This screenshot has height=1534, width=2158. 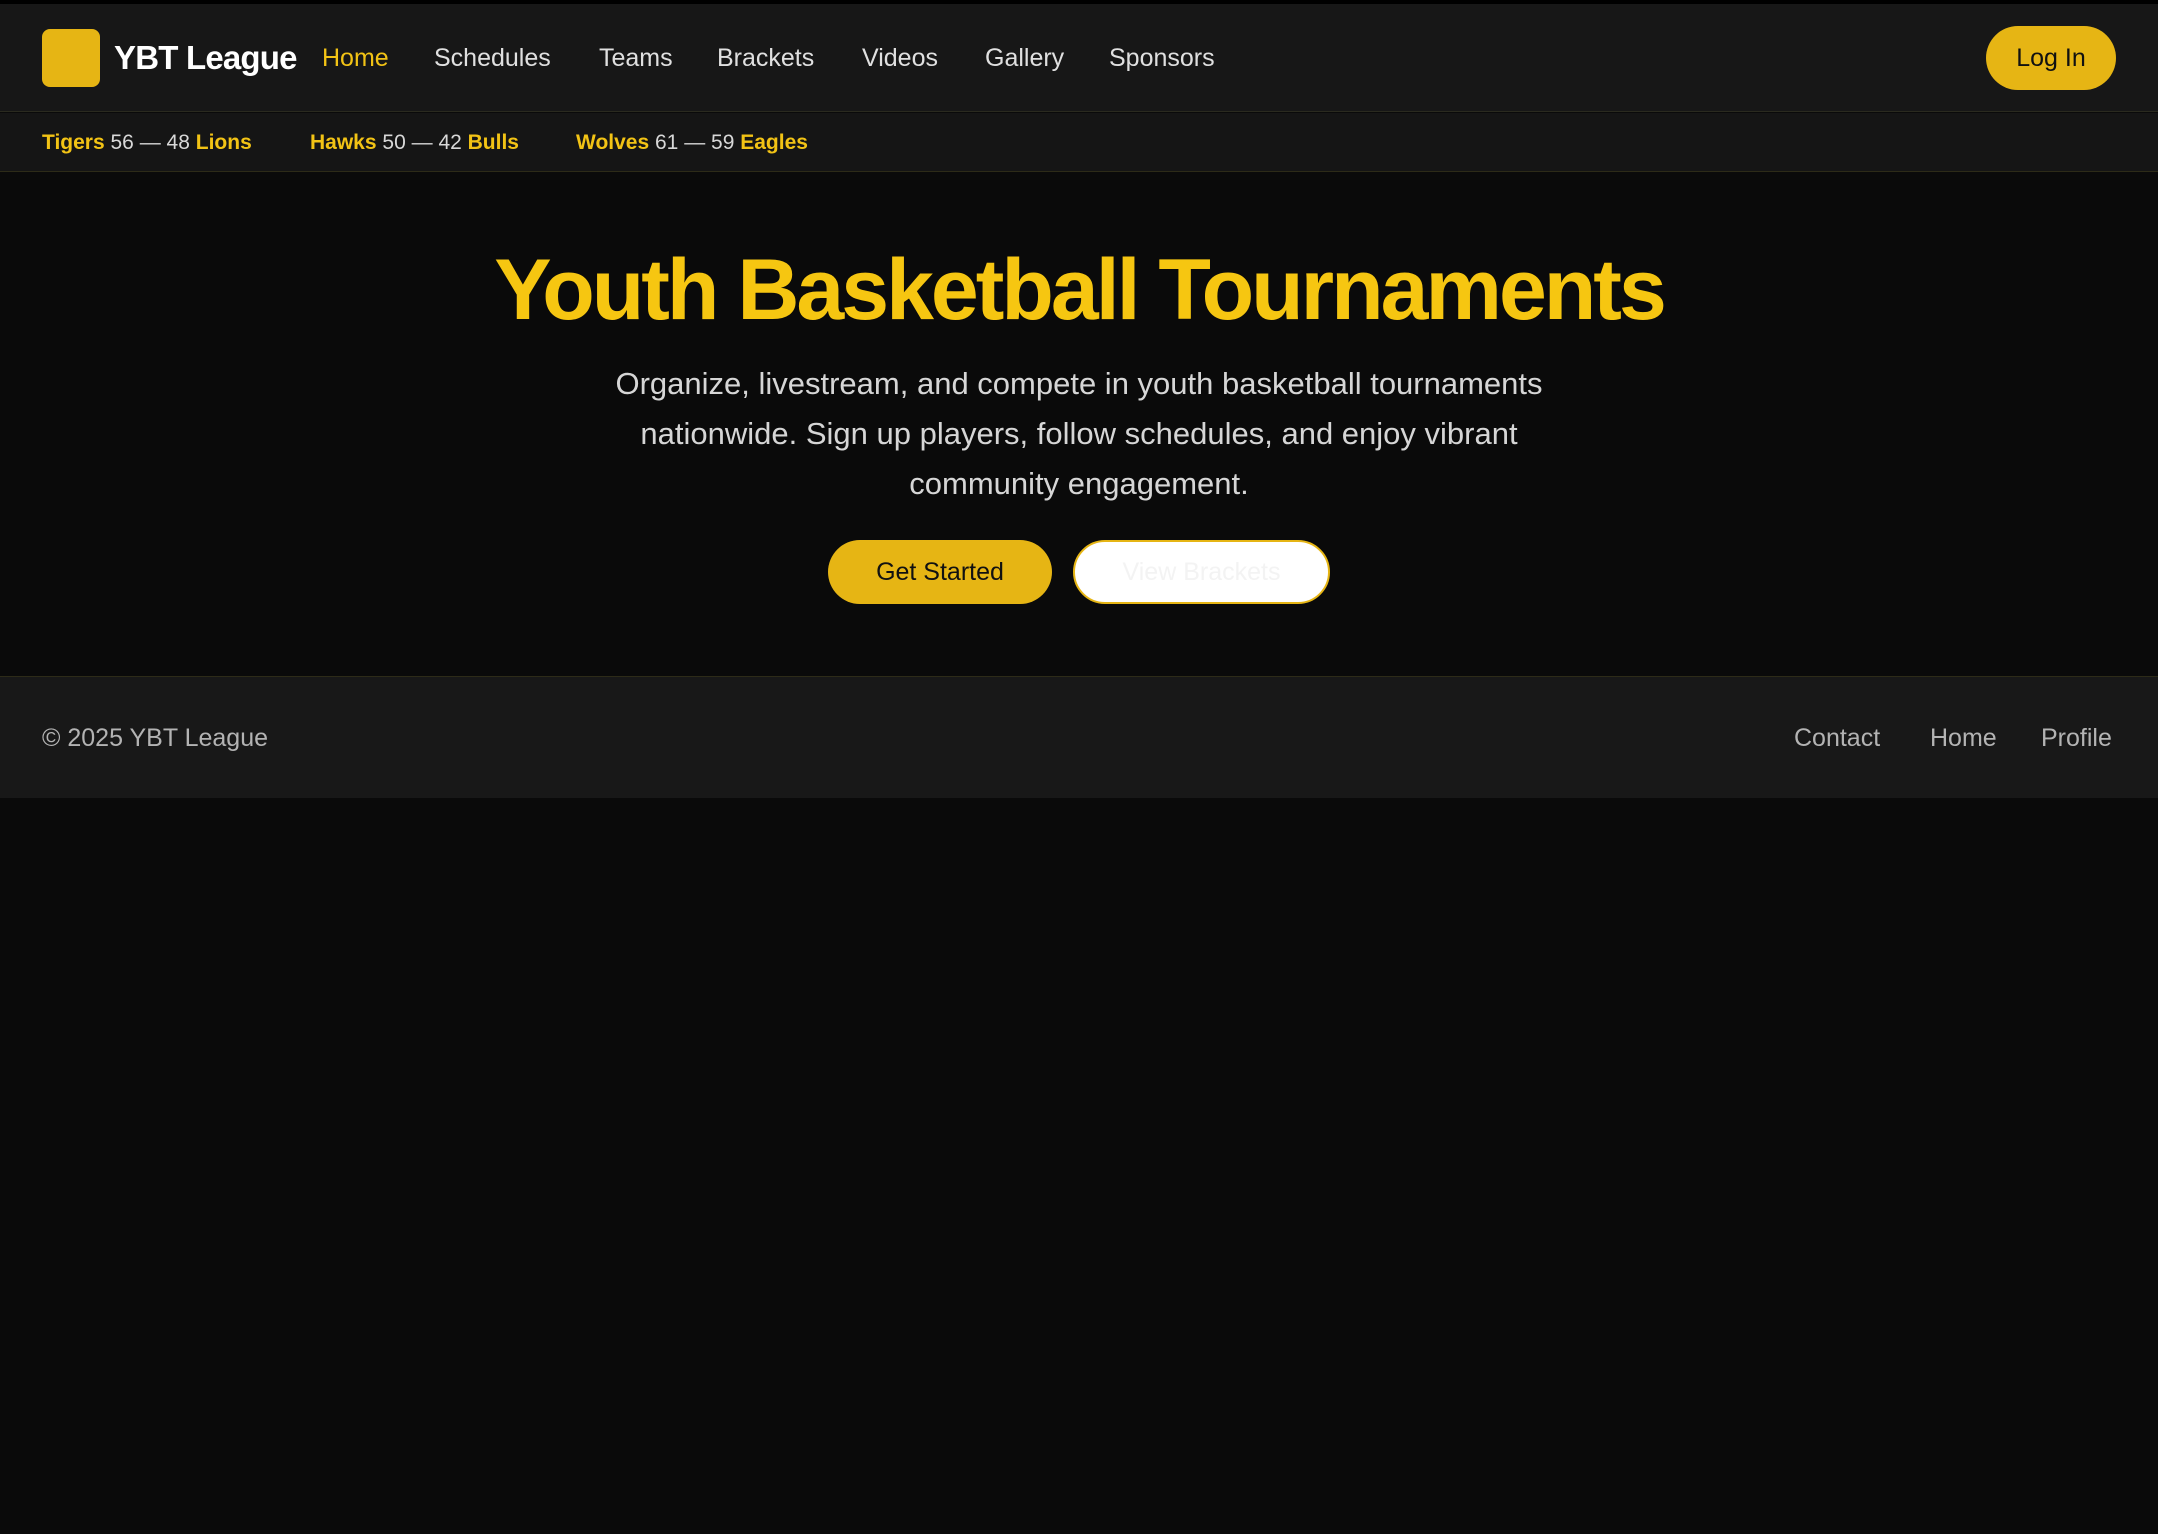 I want to click on away-team: Eagles, so click(x=774, y=142).